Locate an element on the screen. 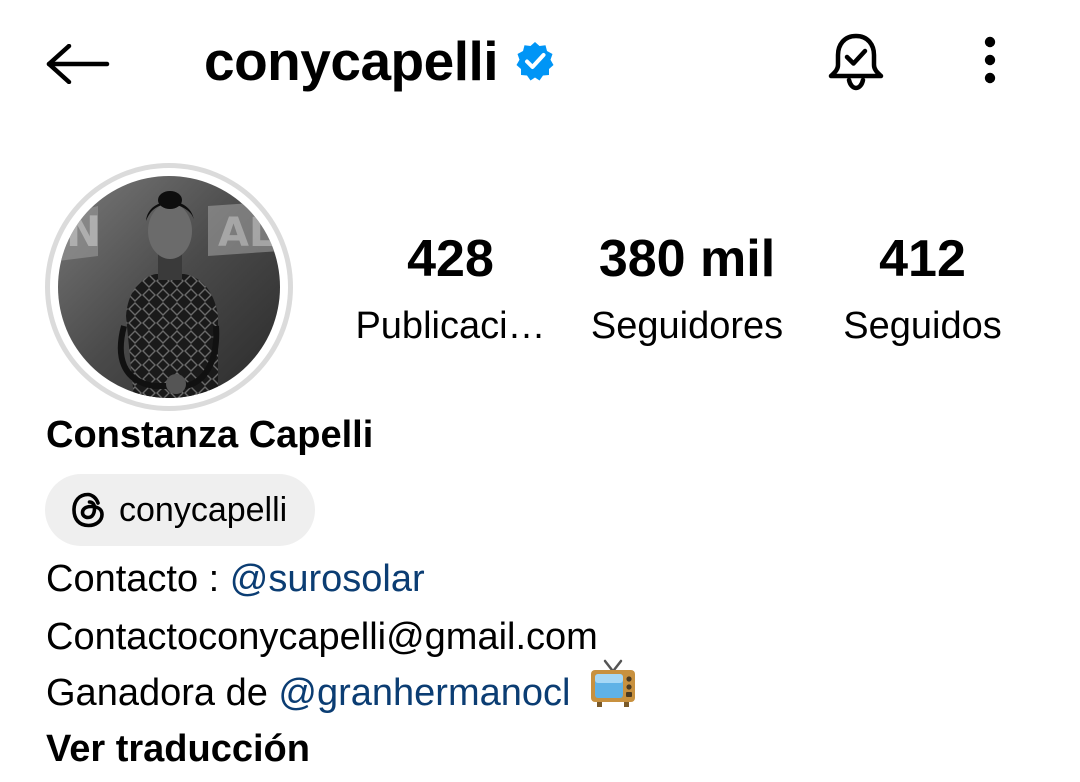 This screenshot has height=782, width=1080. tv-icon is located at coordinates (613, 689).